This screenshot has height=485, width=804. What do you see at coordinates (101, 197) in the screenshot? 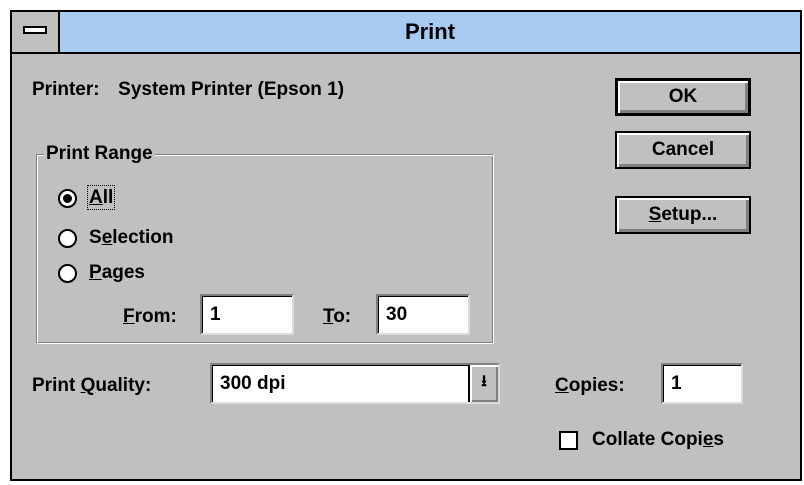
I see `radio-all-label: All` at bounding box center [101, 197].